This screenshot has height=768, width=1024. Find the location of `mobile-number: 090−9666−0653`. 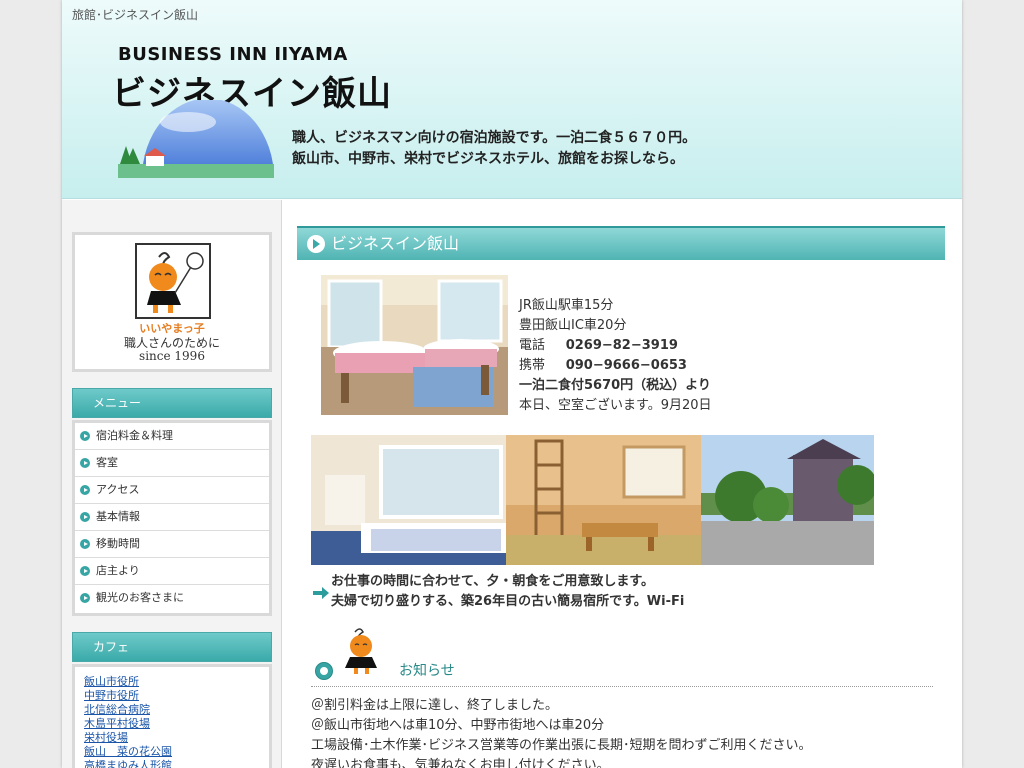

mobile-number: 090−9666−0653 is located at coordinates (626, 365).